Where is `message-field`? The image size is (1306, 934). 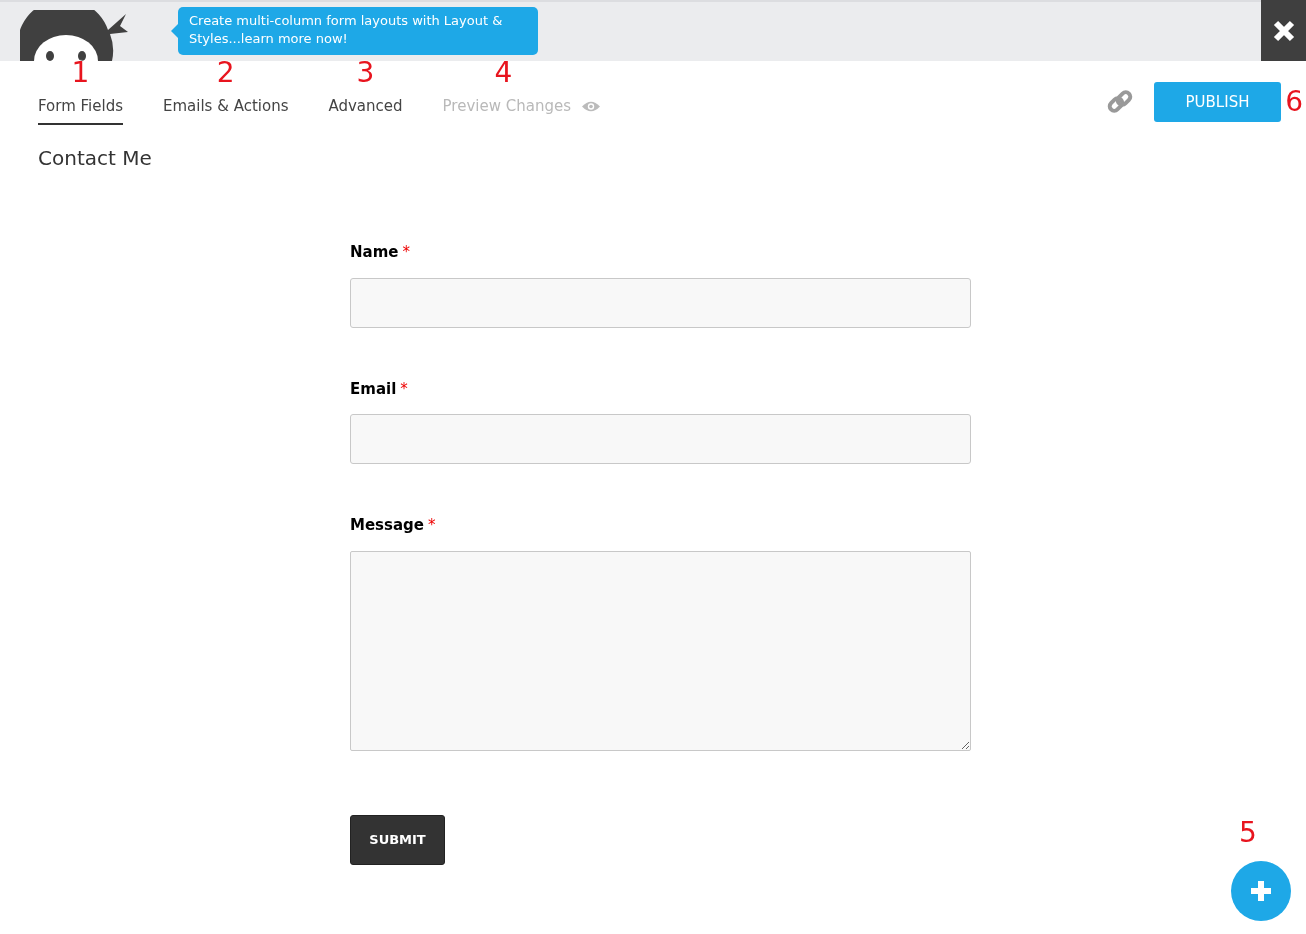
message-field is located at coordinates (660, 650).